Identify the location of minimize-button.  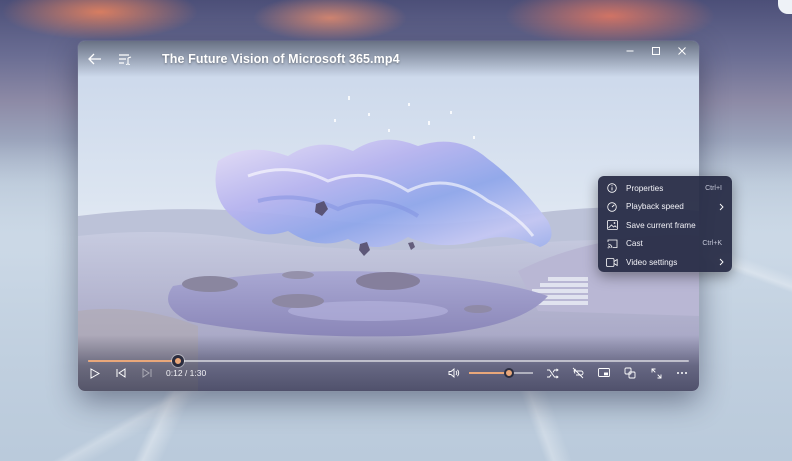
(630, 51).